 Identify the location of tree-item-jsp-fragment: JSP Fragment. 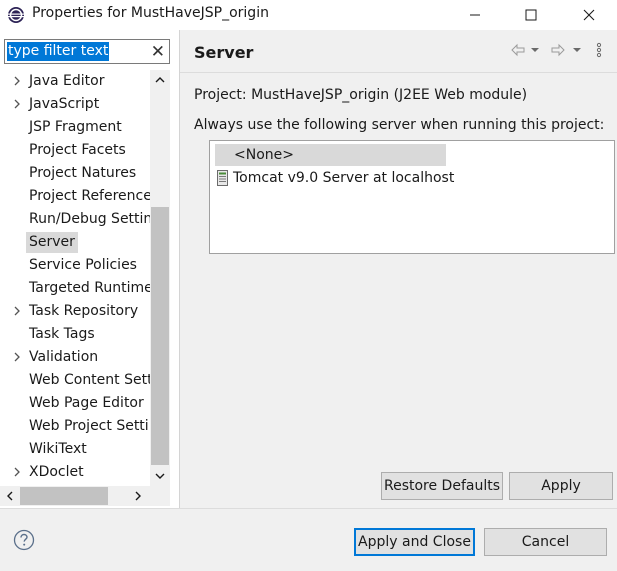
(75, 127).